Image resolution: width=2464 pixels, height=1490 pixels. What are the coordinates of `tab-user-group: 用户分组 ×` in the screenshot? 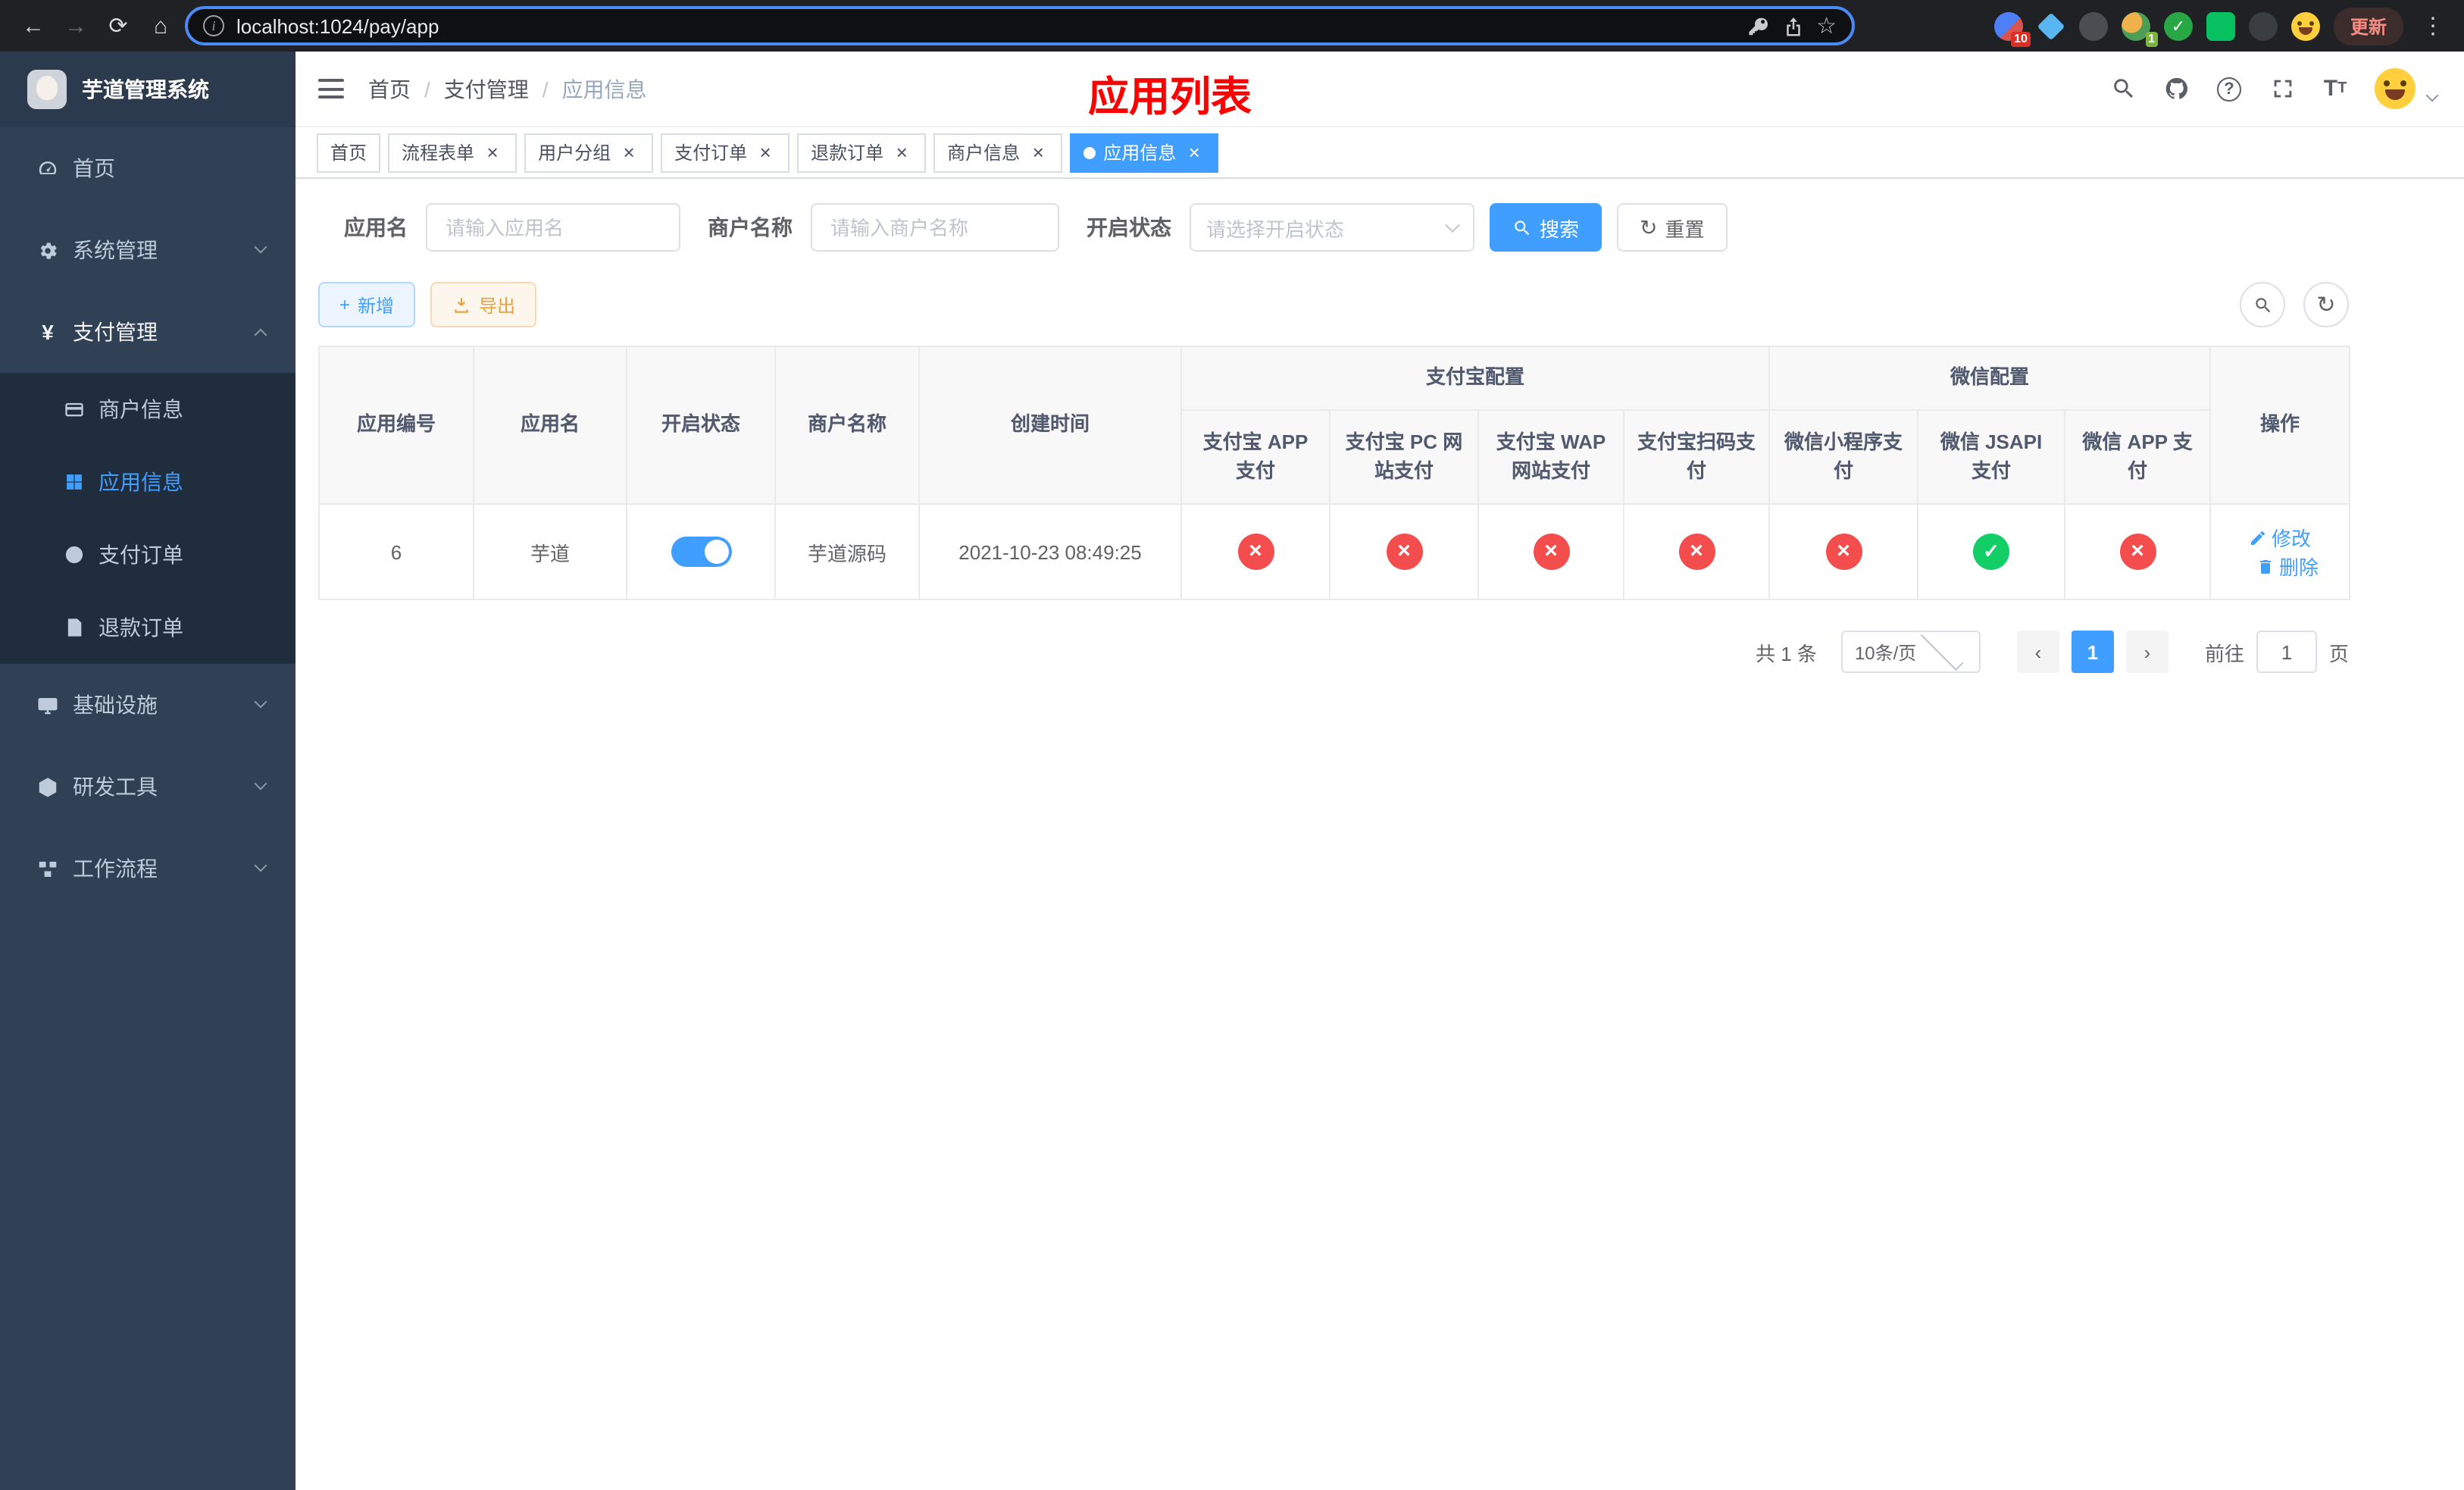 It's located at (589, 152).